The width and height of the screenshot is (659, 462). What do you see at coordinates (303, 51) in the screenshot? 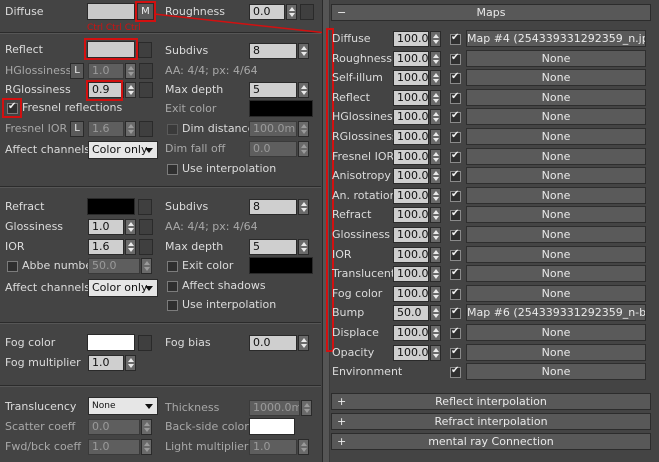
I see `reflect-subdivs-spinner` at bounding box center [303, 51].